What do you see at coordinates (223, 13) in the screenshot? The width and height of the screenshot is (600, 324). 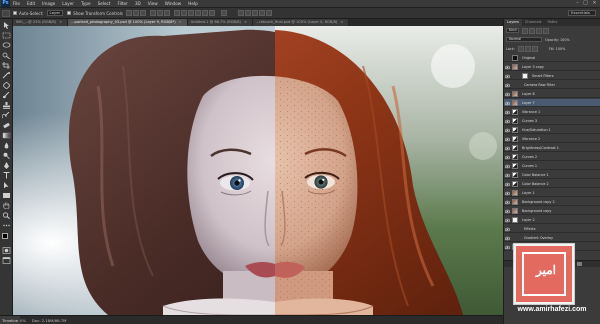 I see `auto-align-icon` at bounding box center [223, 13].